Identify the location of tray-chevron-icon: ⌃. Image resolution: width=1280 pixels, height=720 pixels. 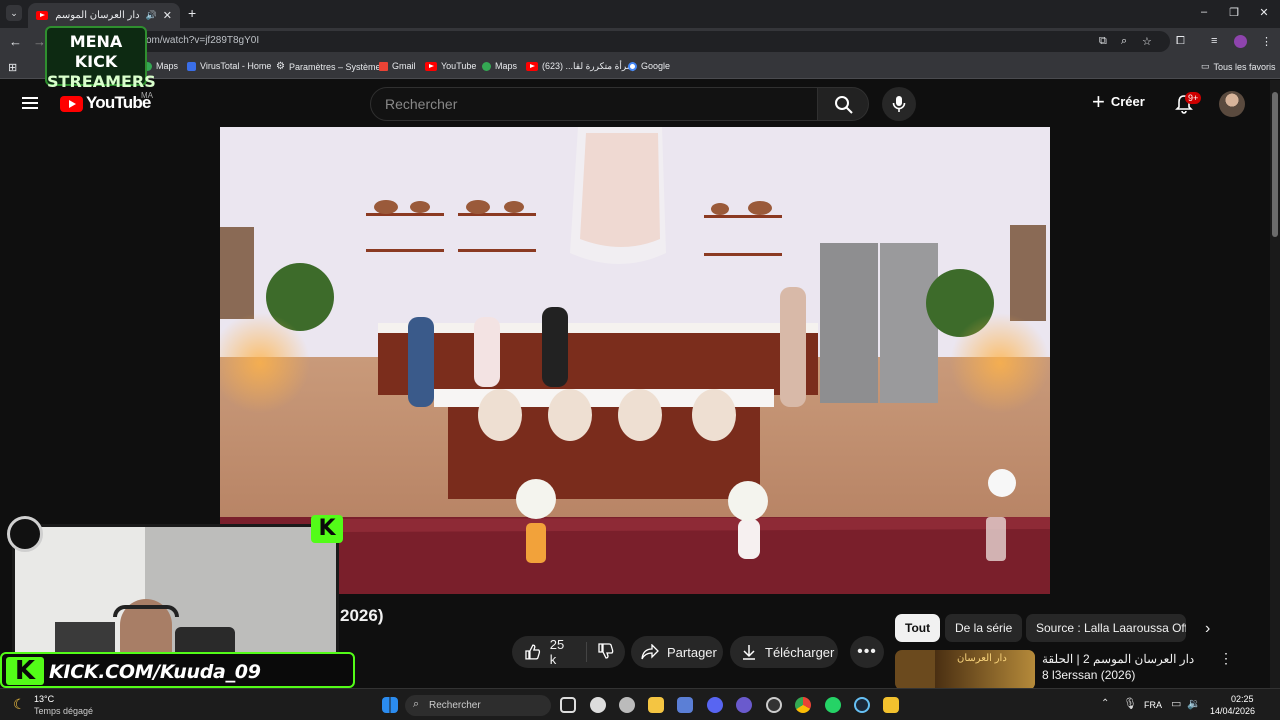
(1105, 703).